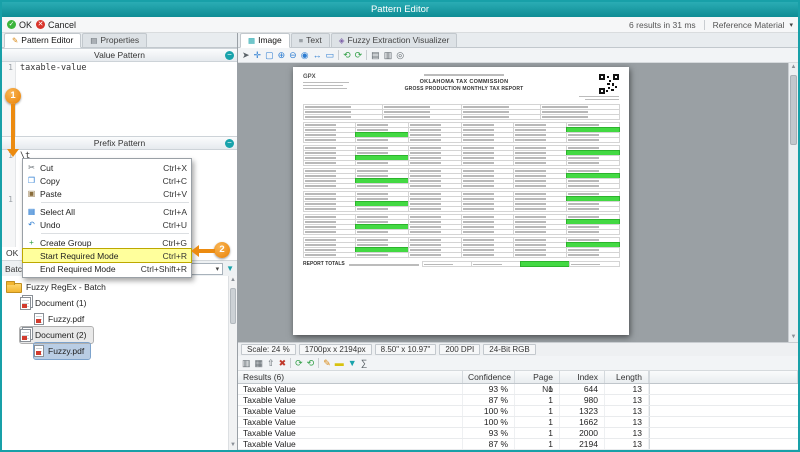  I want to click on tab-properties: ▤ Properties, so click(115, 40).